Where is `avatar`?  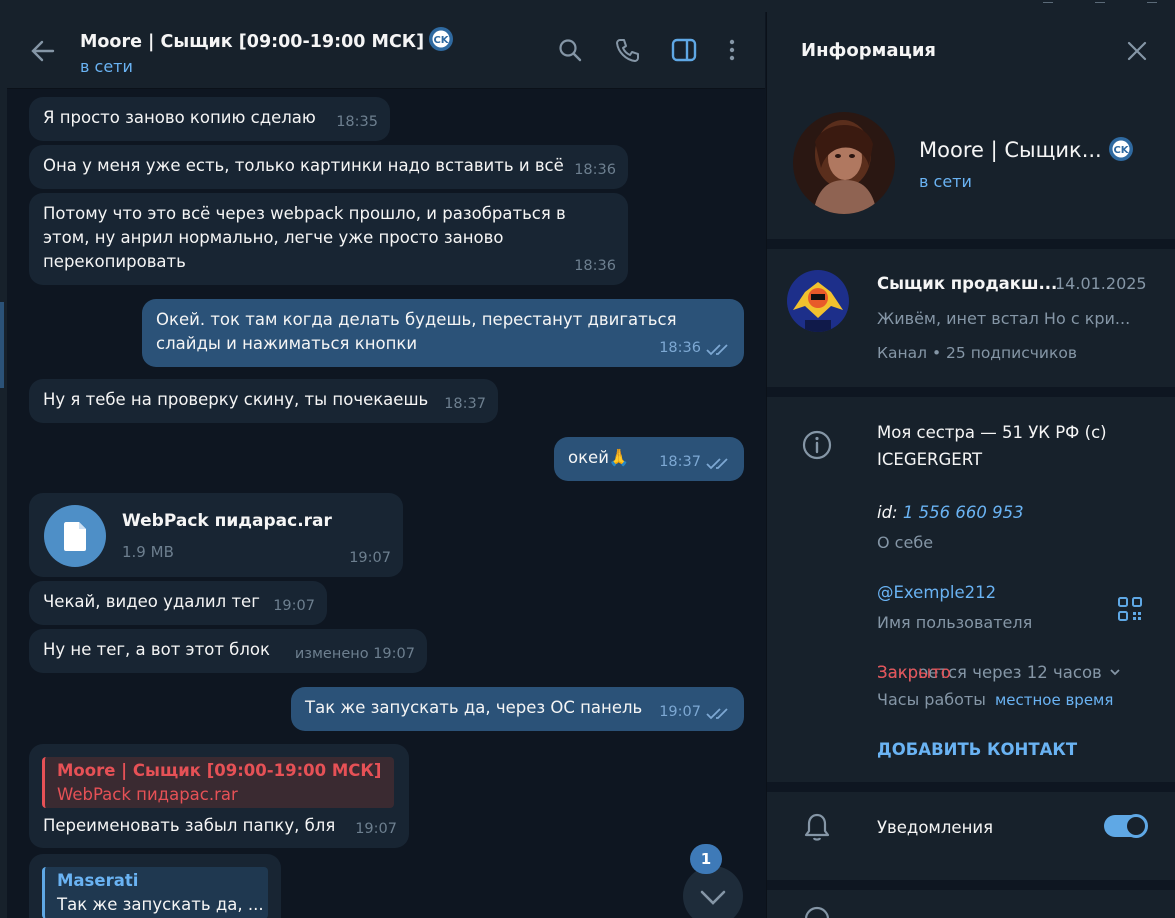 avatar is located at coordinates (844, 163).